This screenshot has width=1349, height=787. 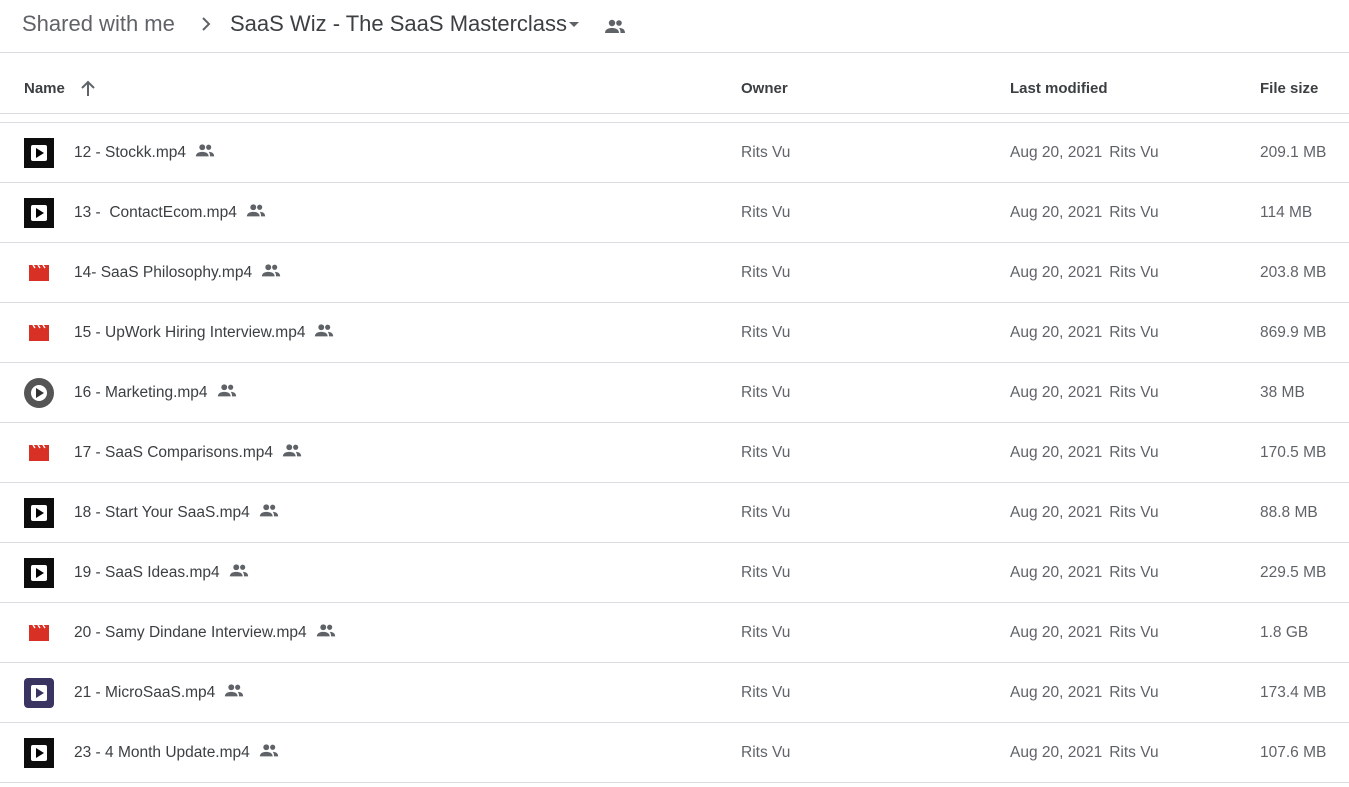 What do you see at coordinates (1059, 89) in the screenshot?
I see `column-header-last-modified: Last modified` at bounding box center [1059, 89].